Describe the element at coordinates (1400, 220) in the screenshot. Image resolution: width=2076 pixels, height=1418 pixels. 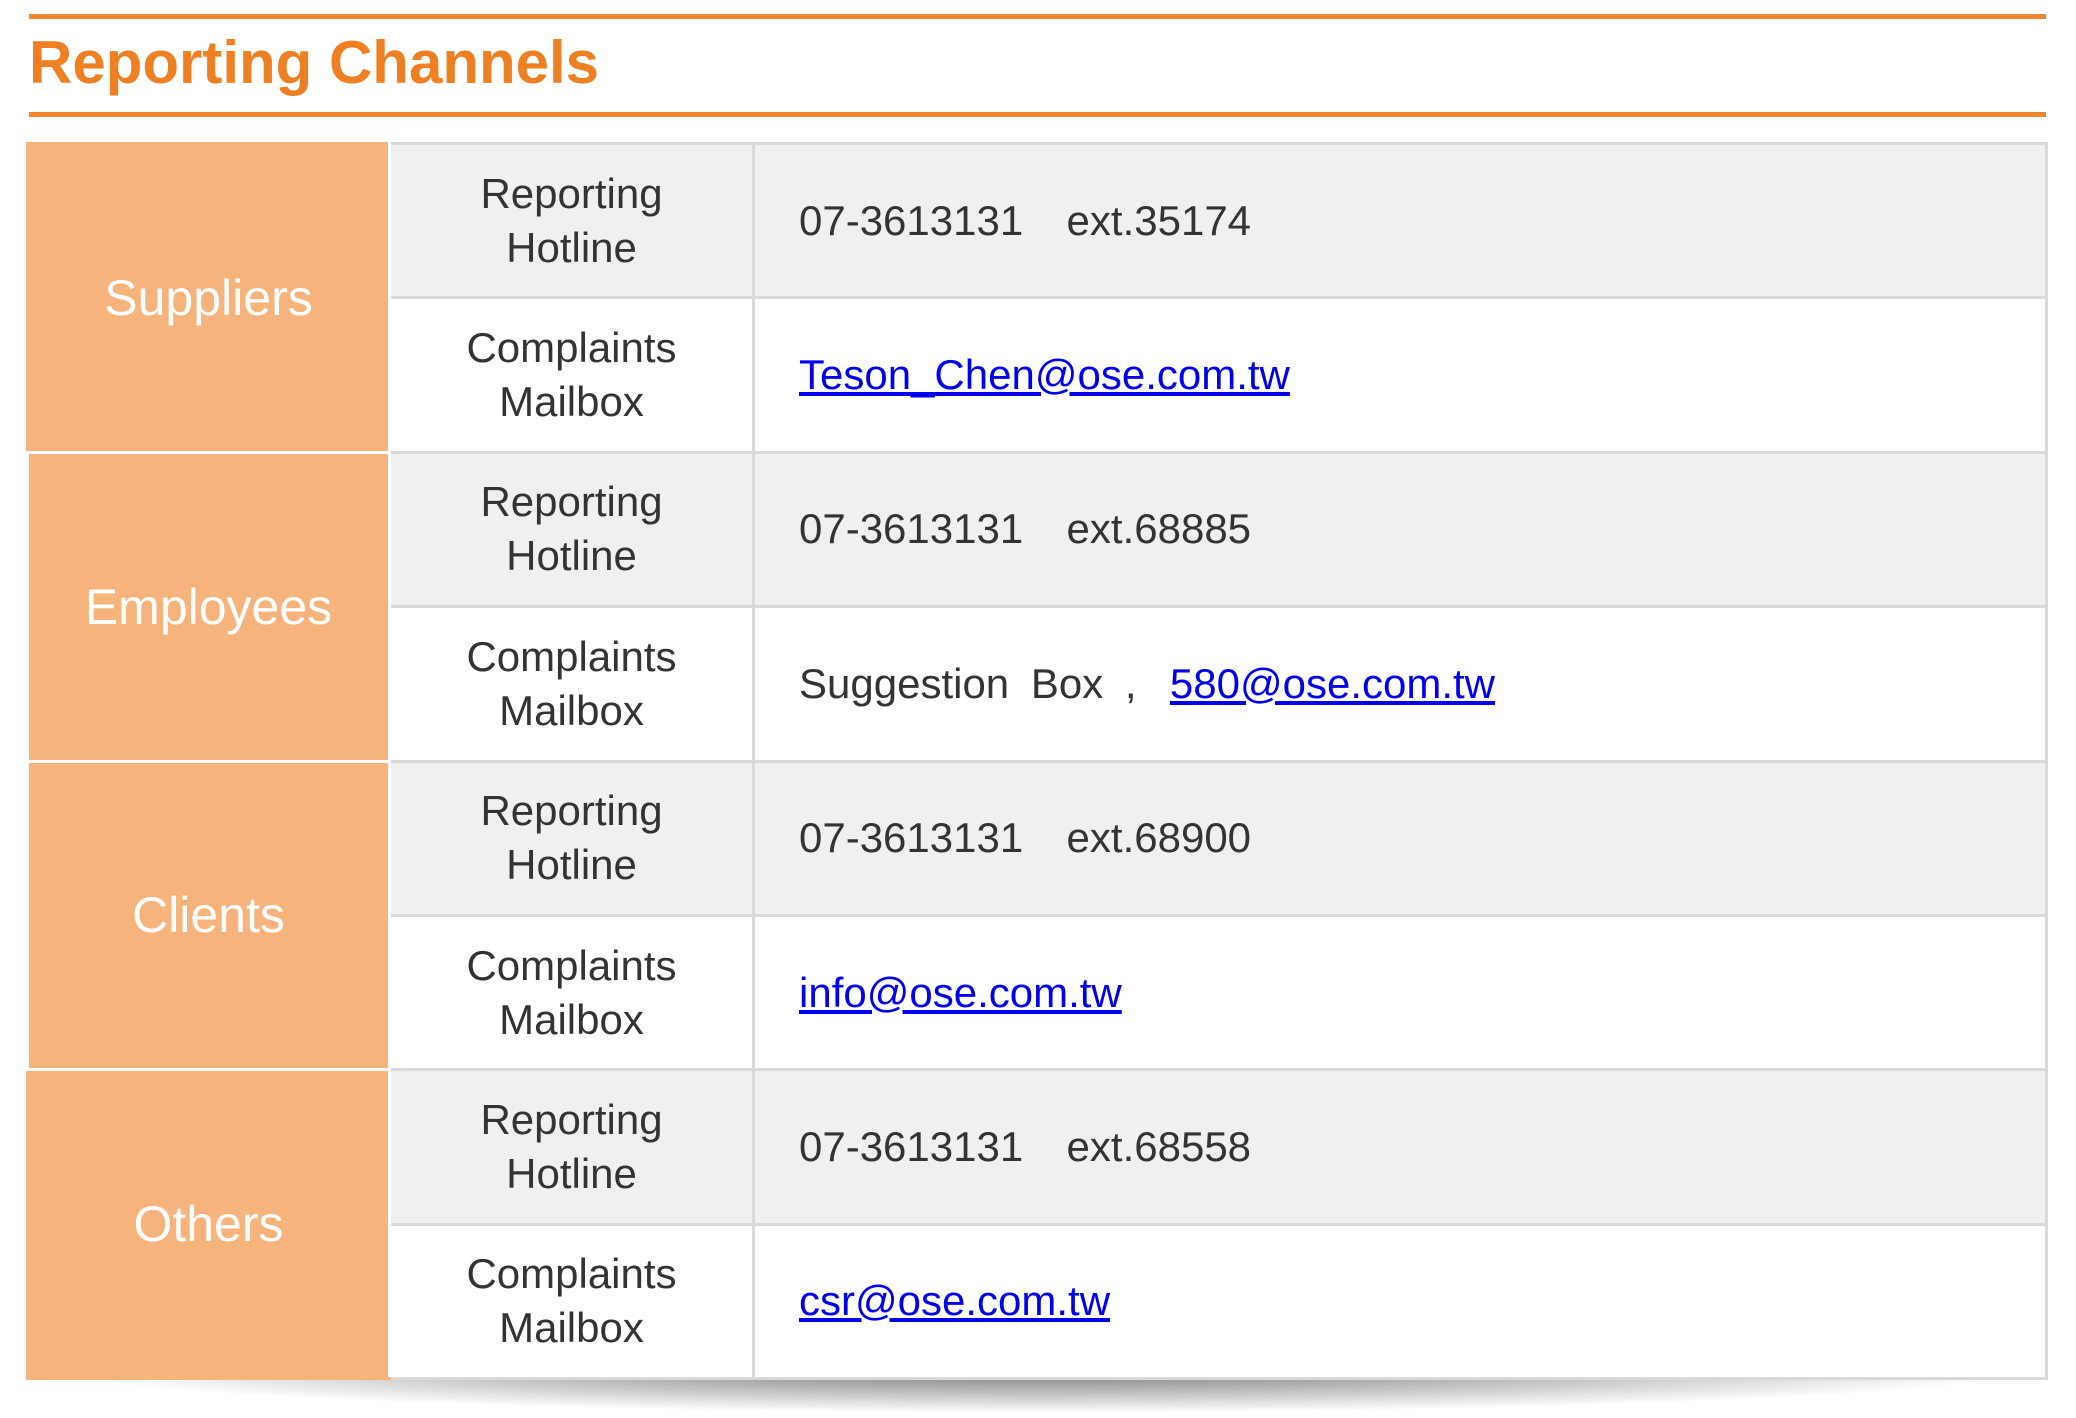
I see `hotline-value: 07-3613131 ext.35174` at that location.